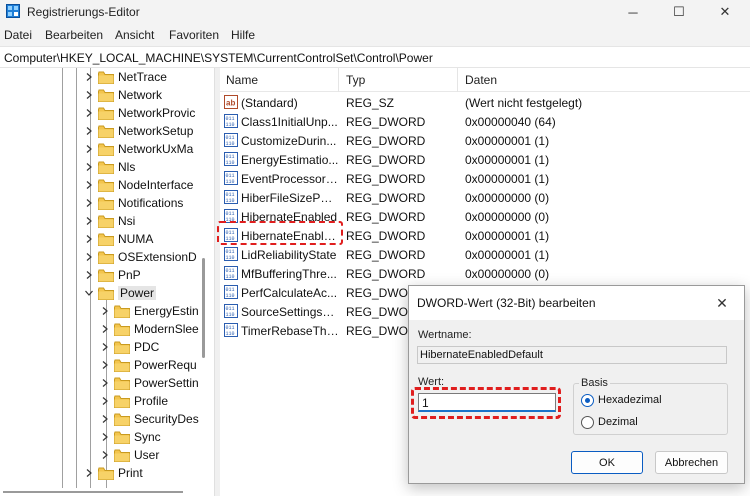  I want to click on menu-bearbeiten: Bearbeiten, so click(74, 35).